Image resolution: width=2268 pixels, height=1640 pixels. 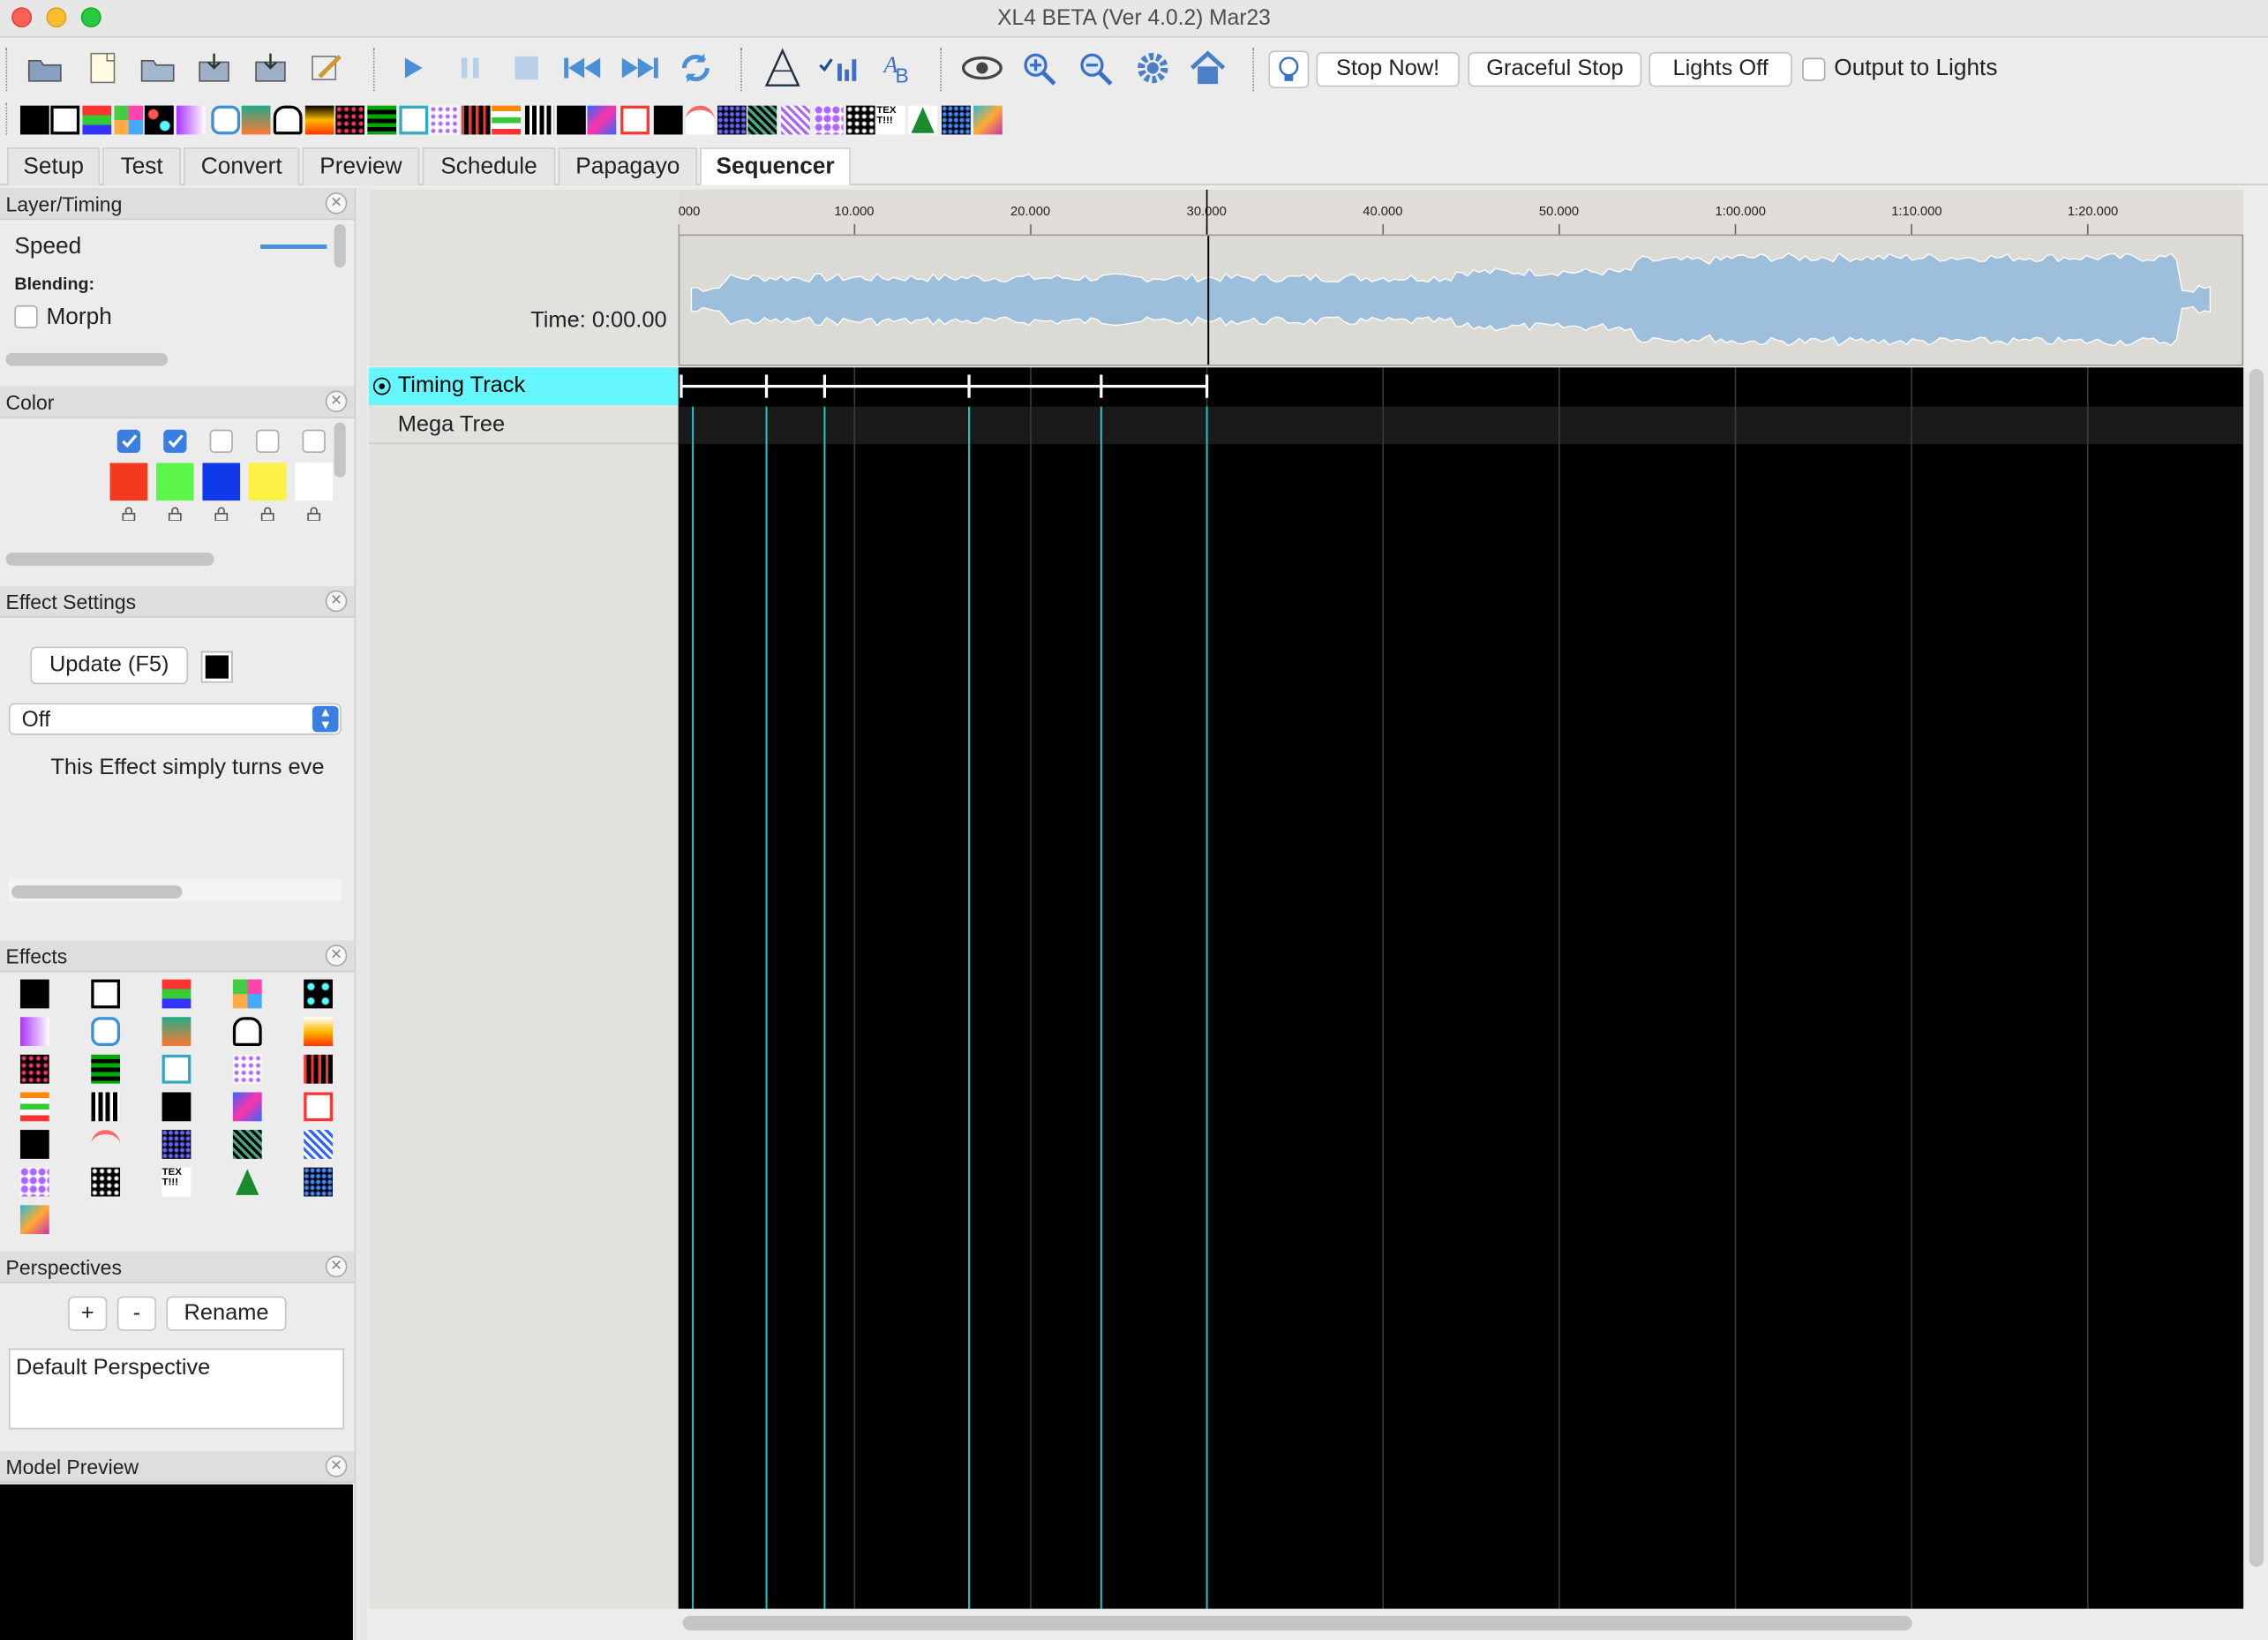 What do you see at coordinates (226, 120) in the screenshot?
I see `faces-effect-icon` at bounding box center [226, 120].